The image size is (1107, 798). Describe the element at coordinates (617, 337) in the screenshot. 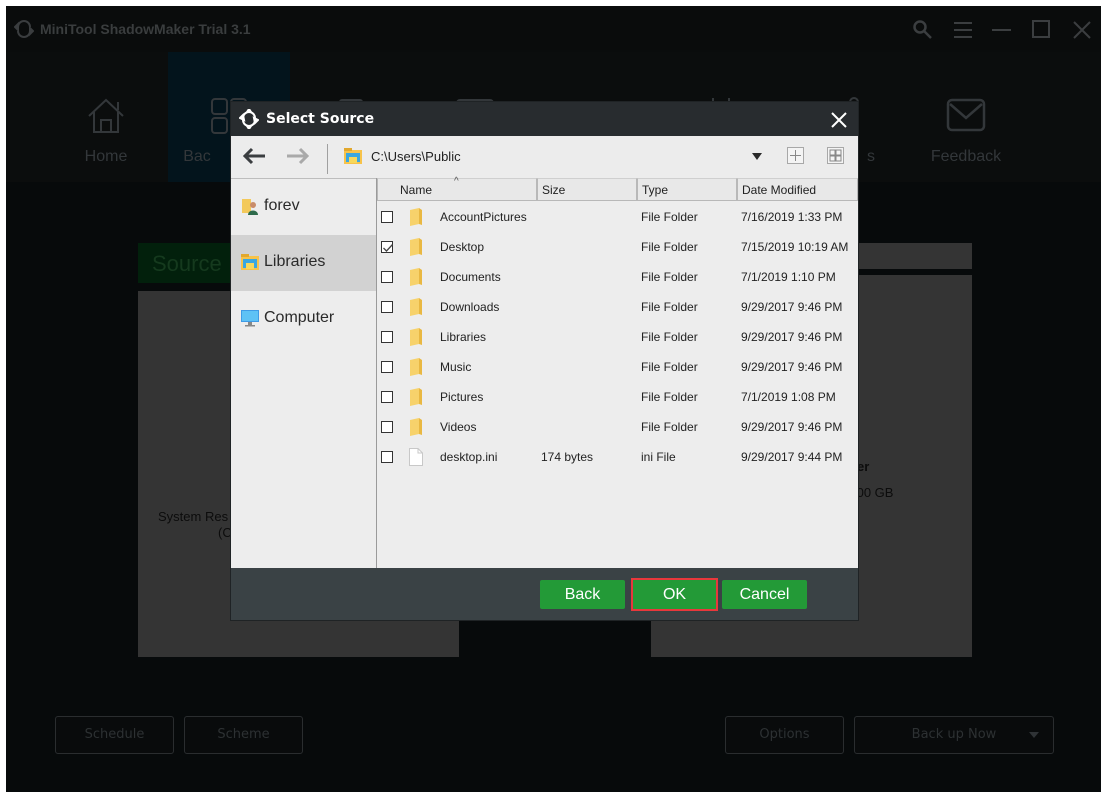

I see `file-row: Libraries File Folder 9/29/2017 9:46 PM` at that location.